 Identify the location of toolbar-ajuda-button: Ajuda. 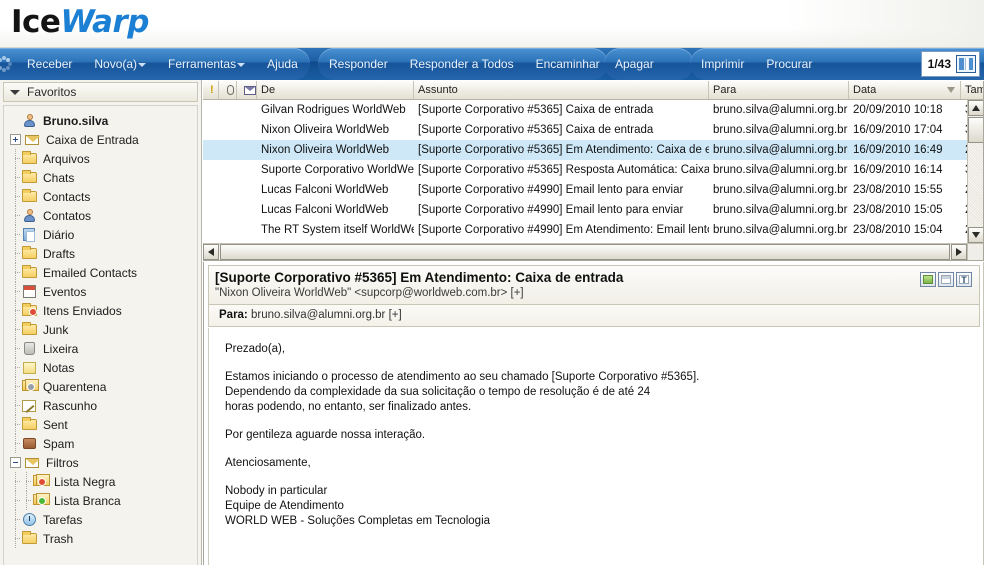
(282, 64).